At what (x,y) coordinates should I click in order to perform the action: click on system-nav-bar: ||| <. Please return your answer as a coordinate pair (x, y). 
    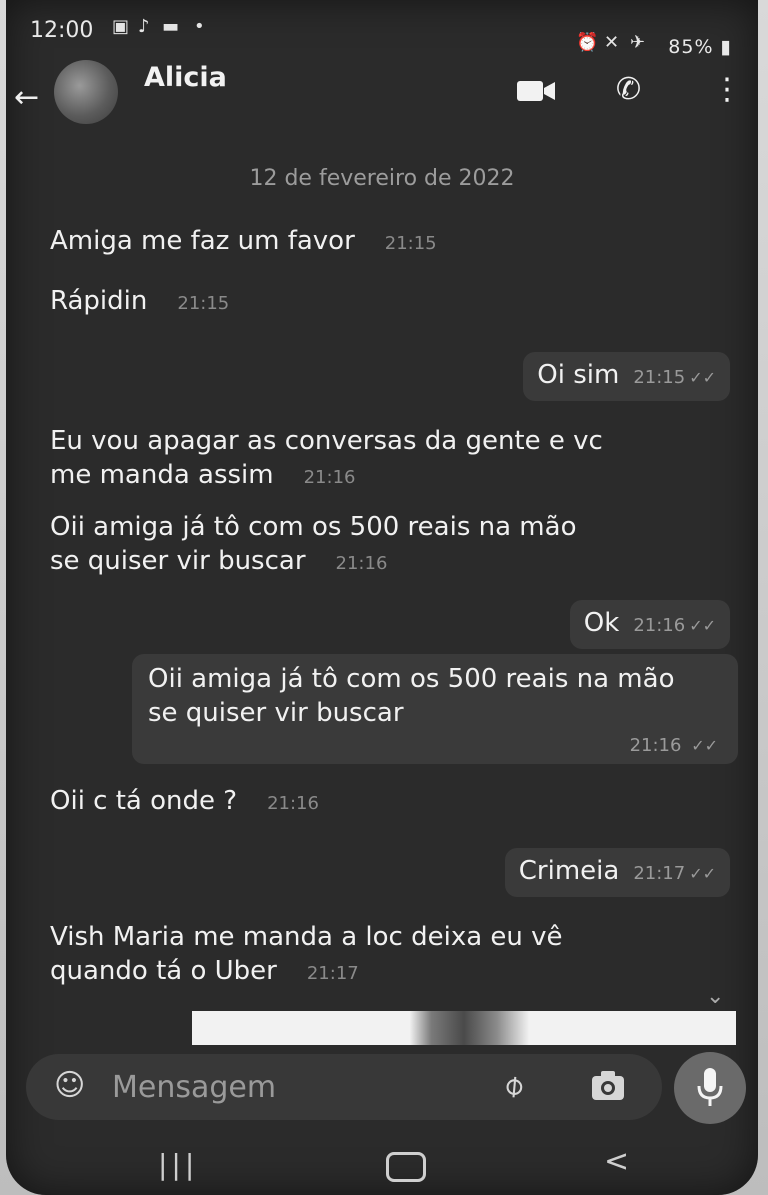
    Looking at the image, I should click on (382, 1162).